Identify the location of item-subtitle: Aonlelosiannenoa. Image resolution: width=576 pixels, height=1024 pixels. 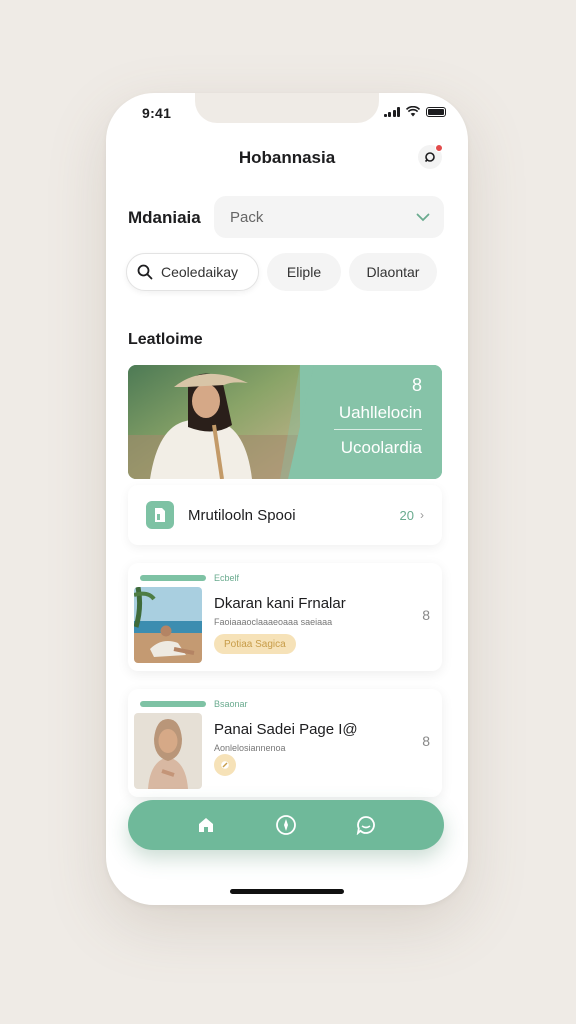
(250, 748).